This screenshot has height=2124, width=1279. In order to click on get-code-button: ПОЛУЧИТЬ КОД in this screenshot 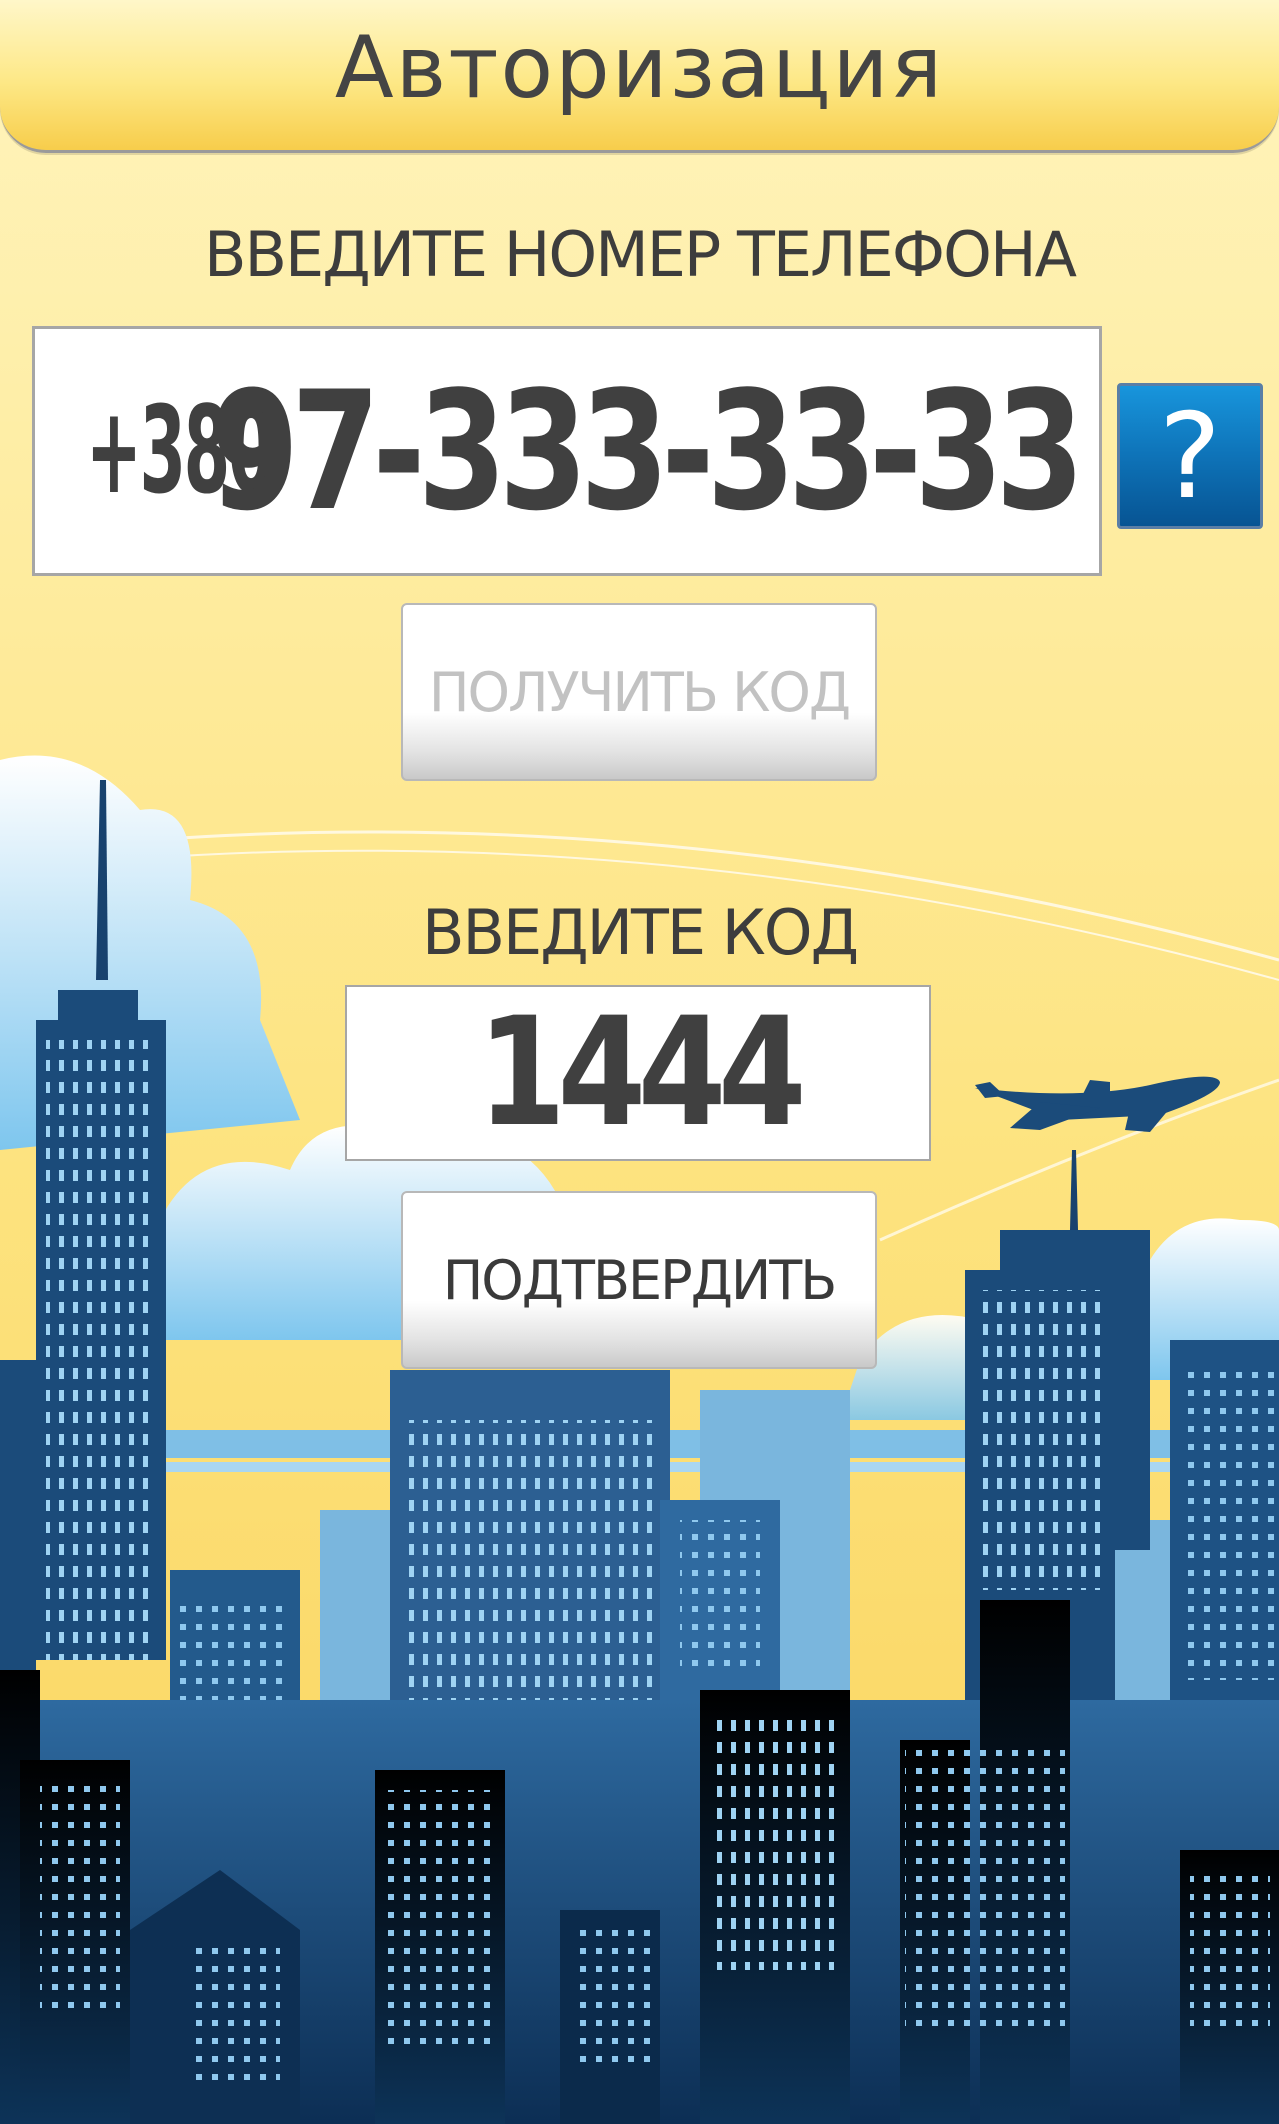, I will do `click(639, 692)`.